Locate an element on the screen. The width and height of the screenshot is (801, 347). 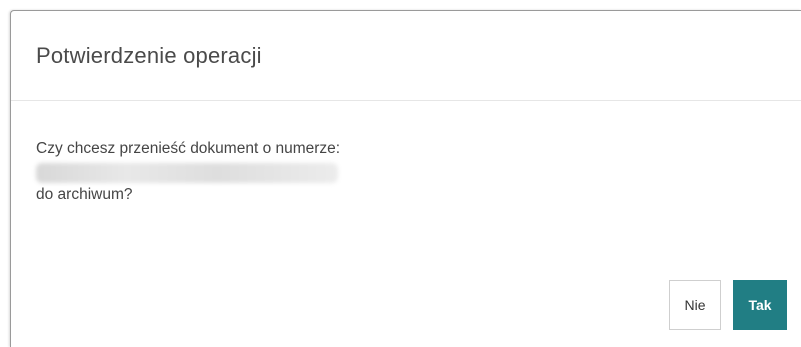
no-button: Nie is located at coordinates (695, 305).